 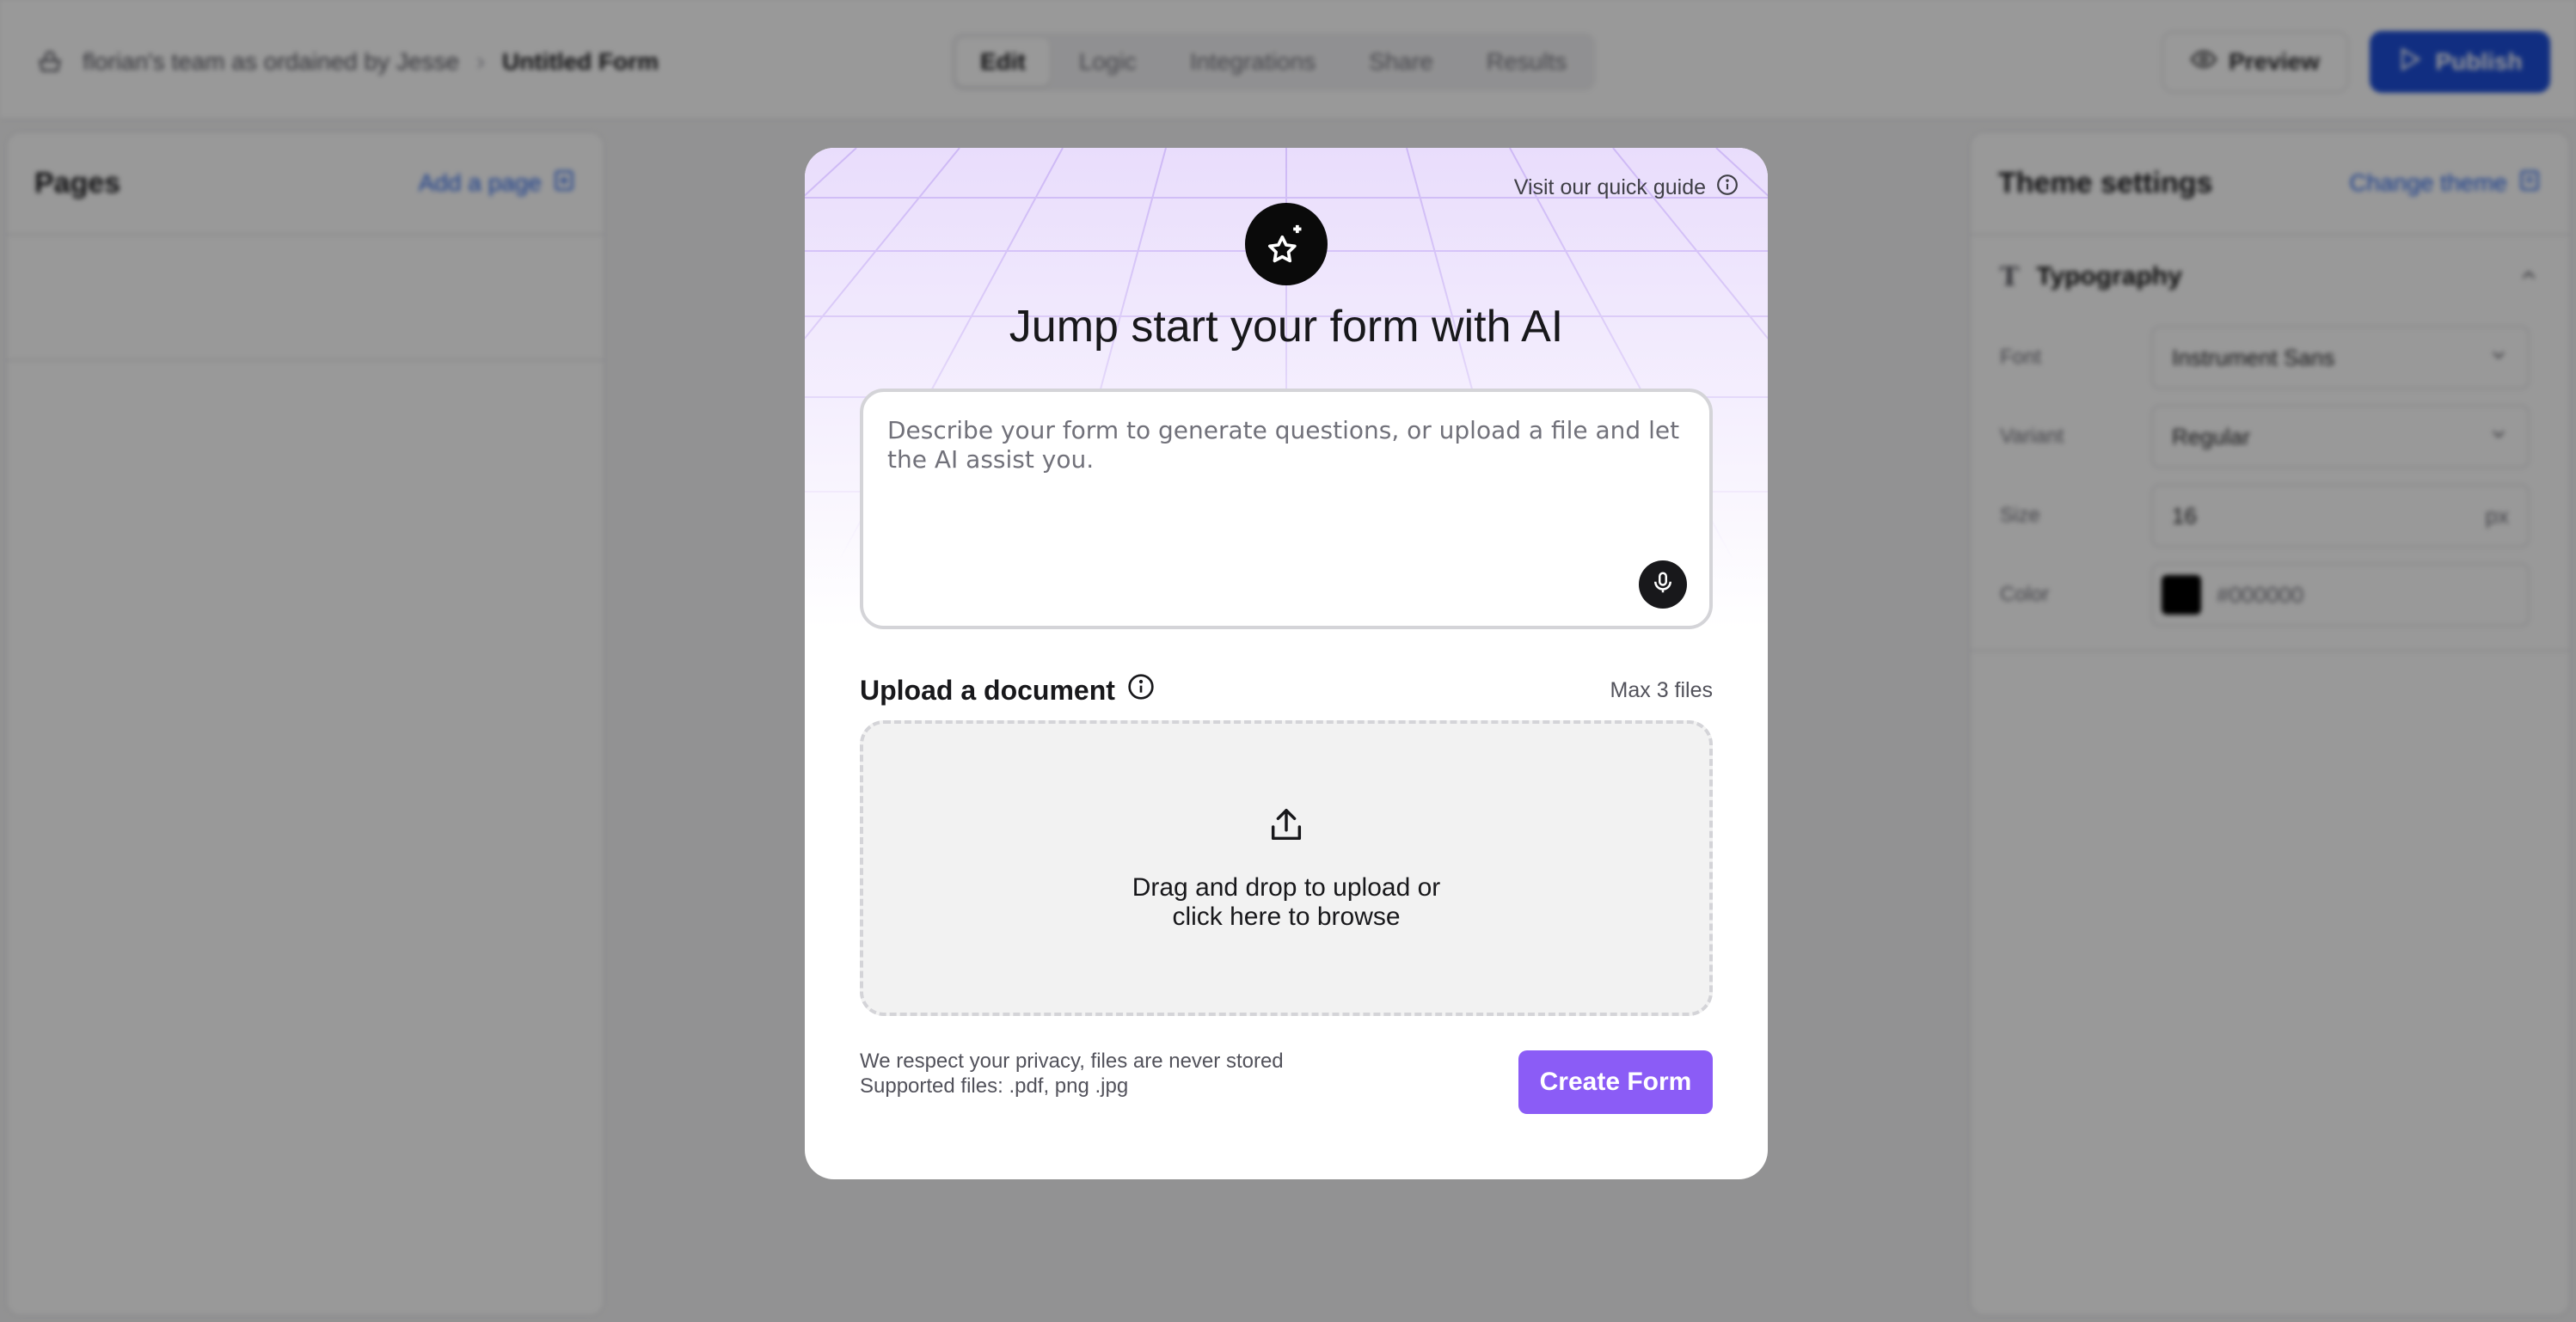 What do you see at coordinates (1286, 827) in the screenshot?
I see `upload-icon` at bounding box center [1286, 827].